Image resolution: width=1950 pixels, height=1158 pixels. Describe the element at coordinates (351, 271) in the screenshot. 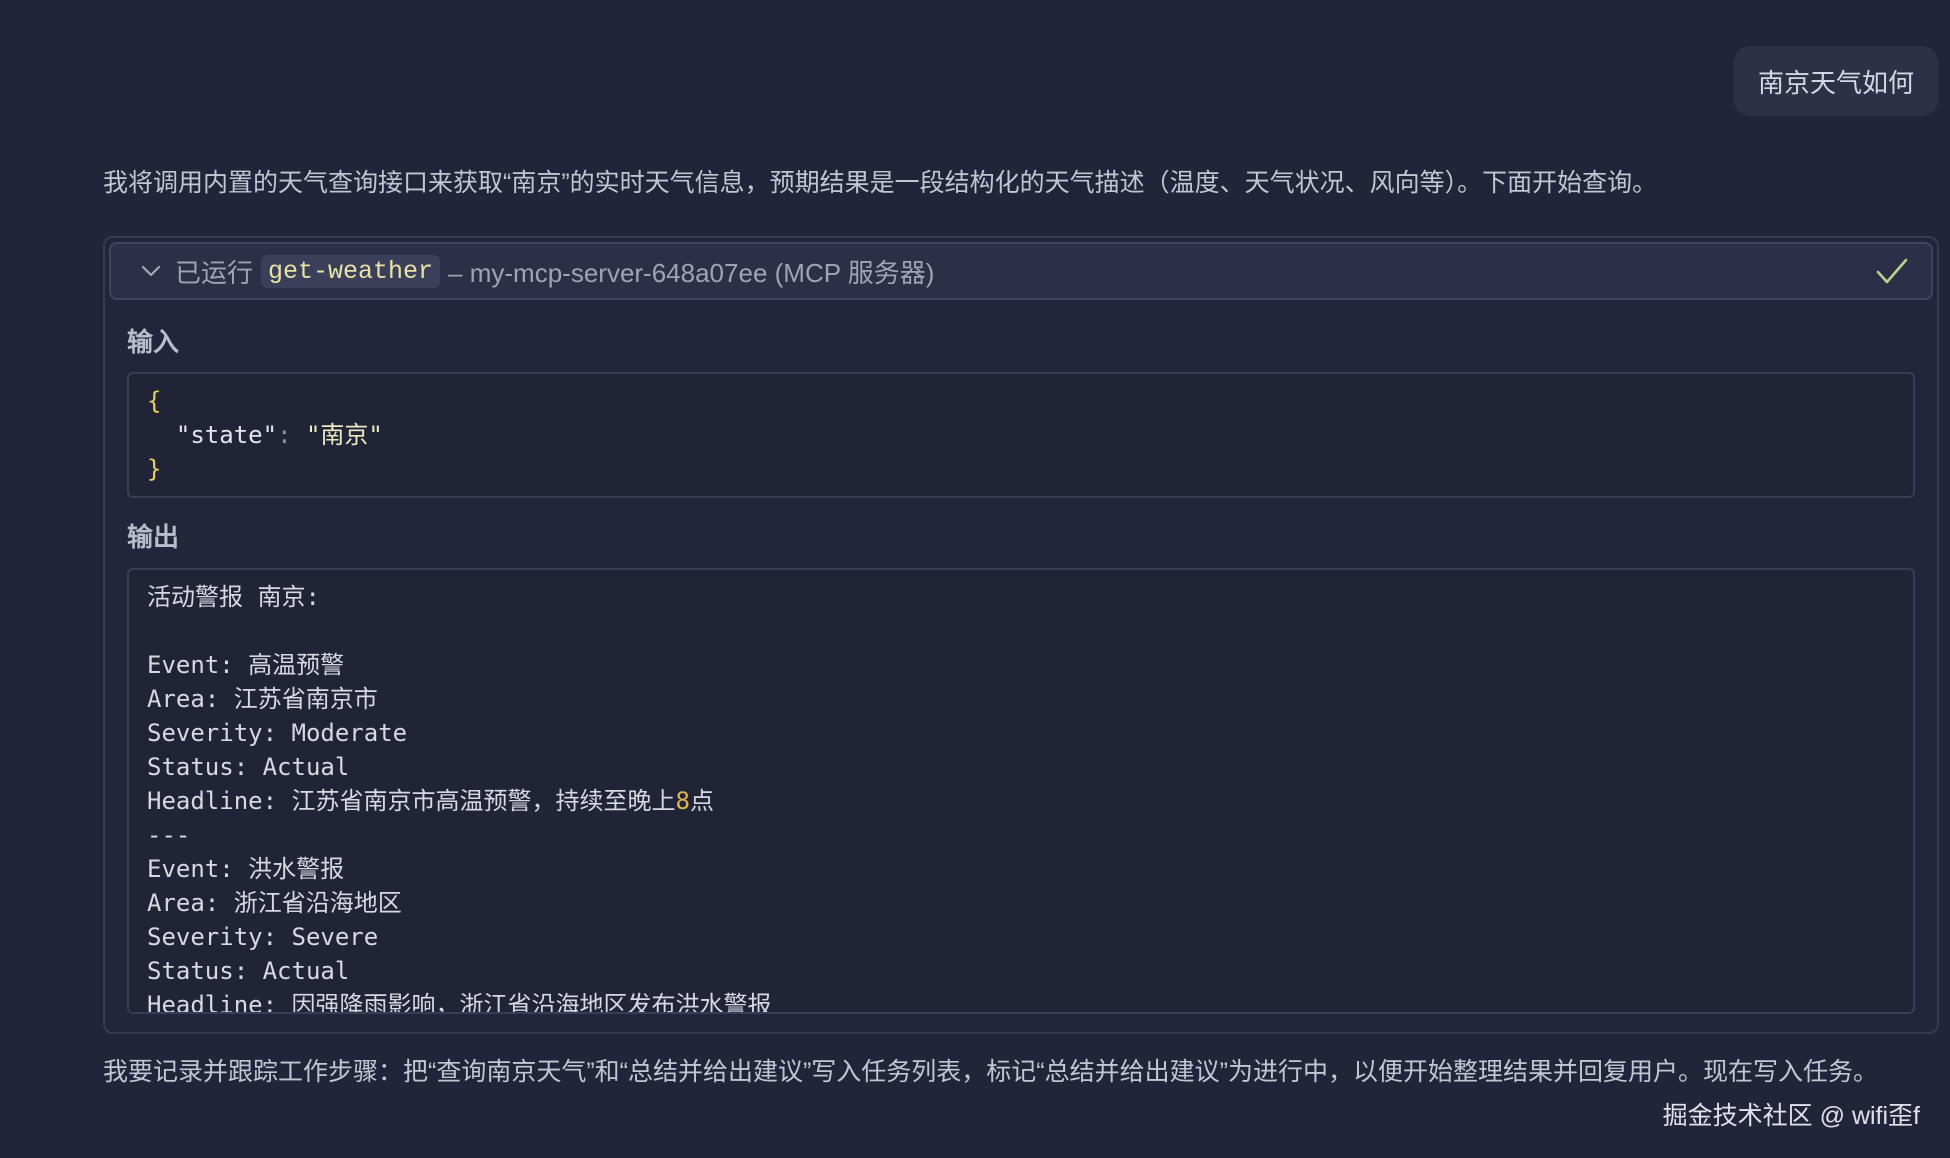

I see `tool-name: get-weather` at that location.